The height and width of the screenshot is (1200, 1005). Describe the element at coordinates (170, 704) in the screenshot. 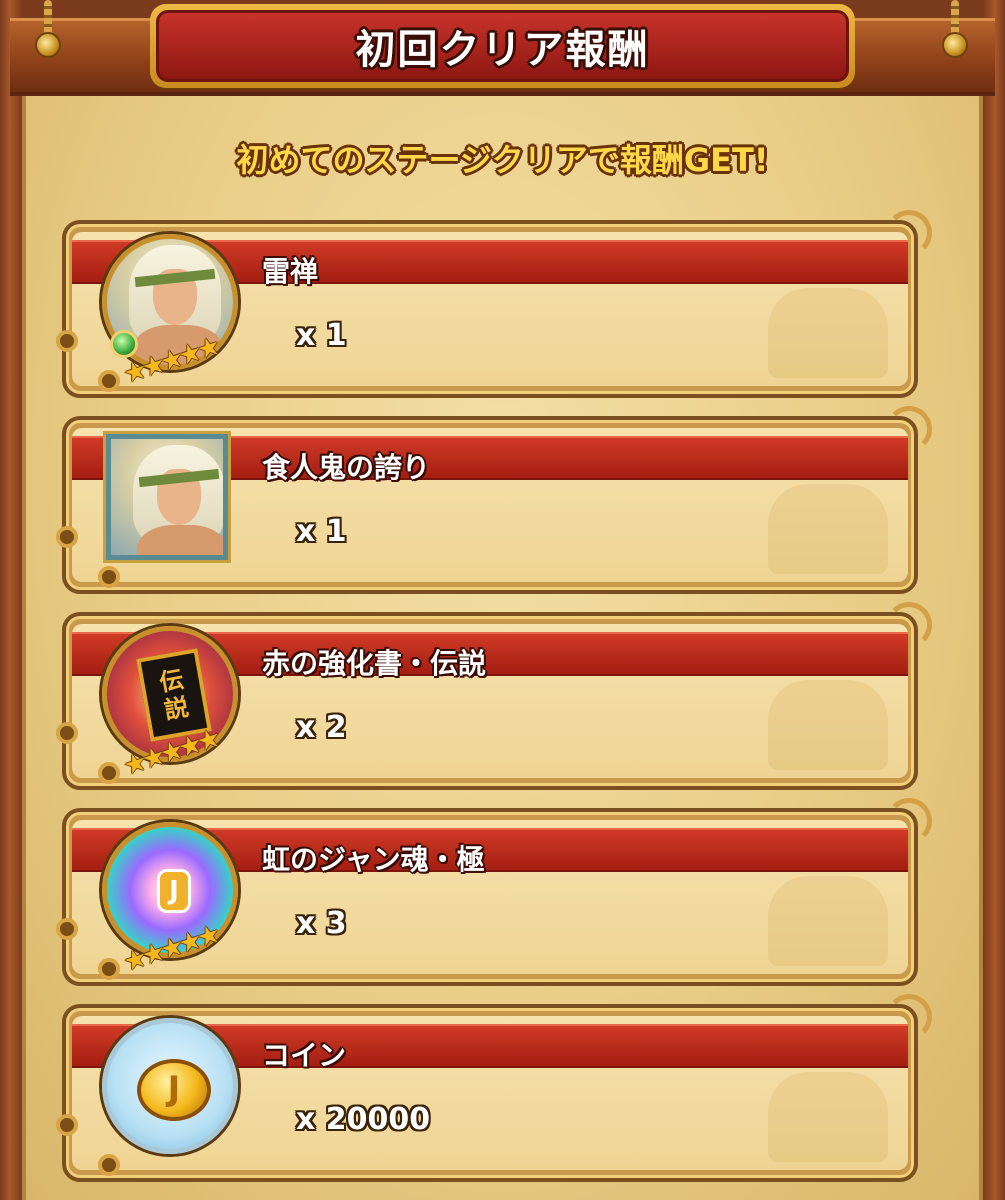

I see `enhancement-book-icon: 伝 説 ★★★★★` at that location.